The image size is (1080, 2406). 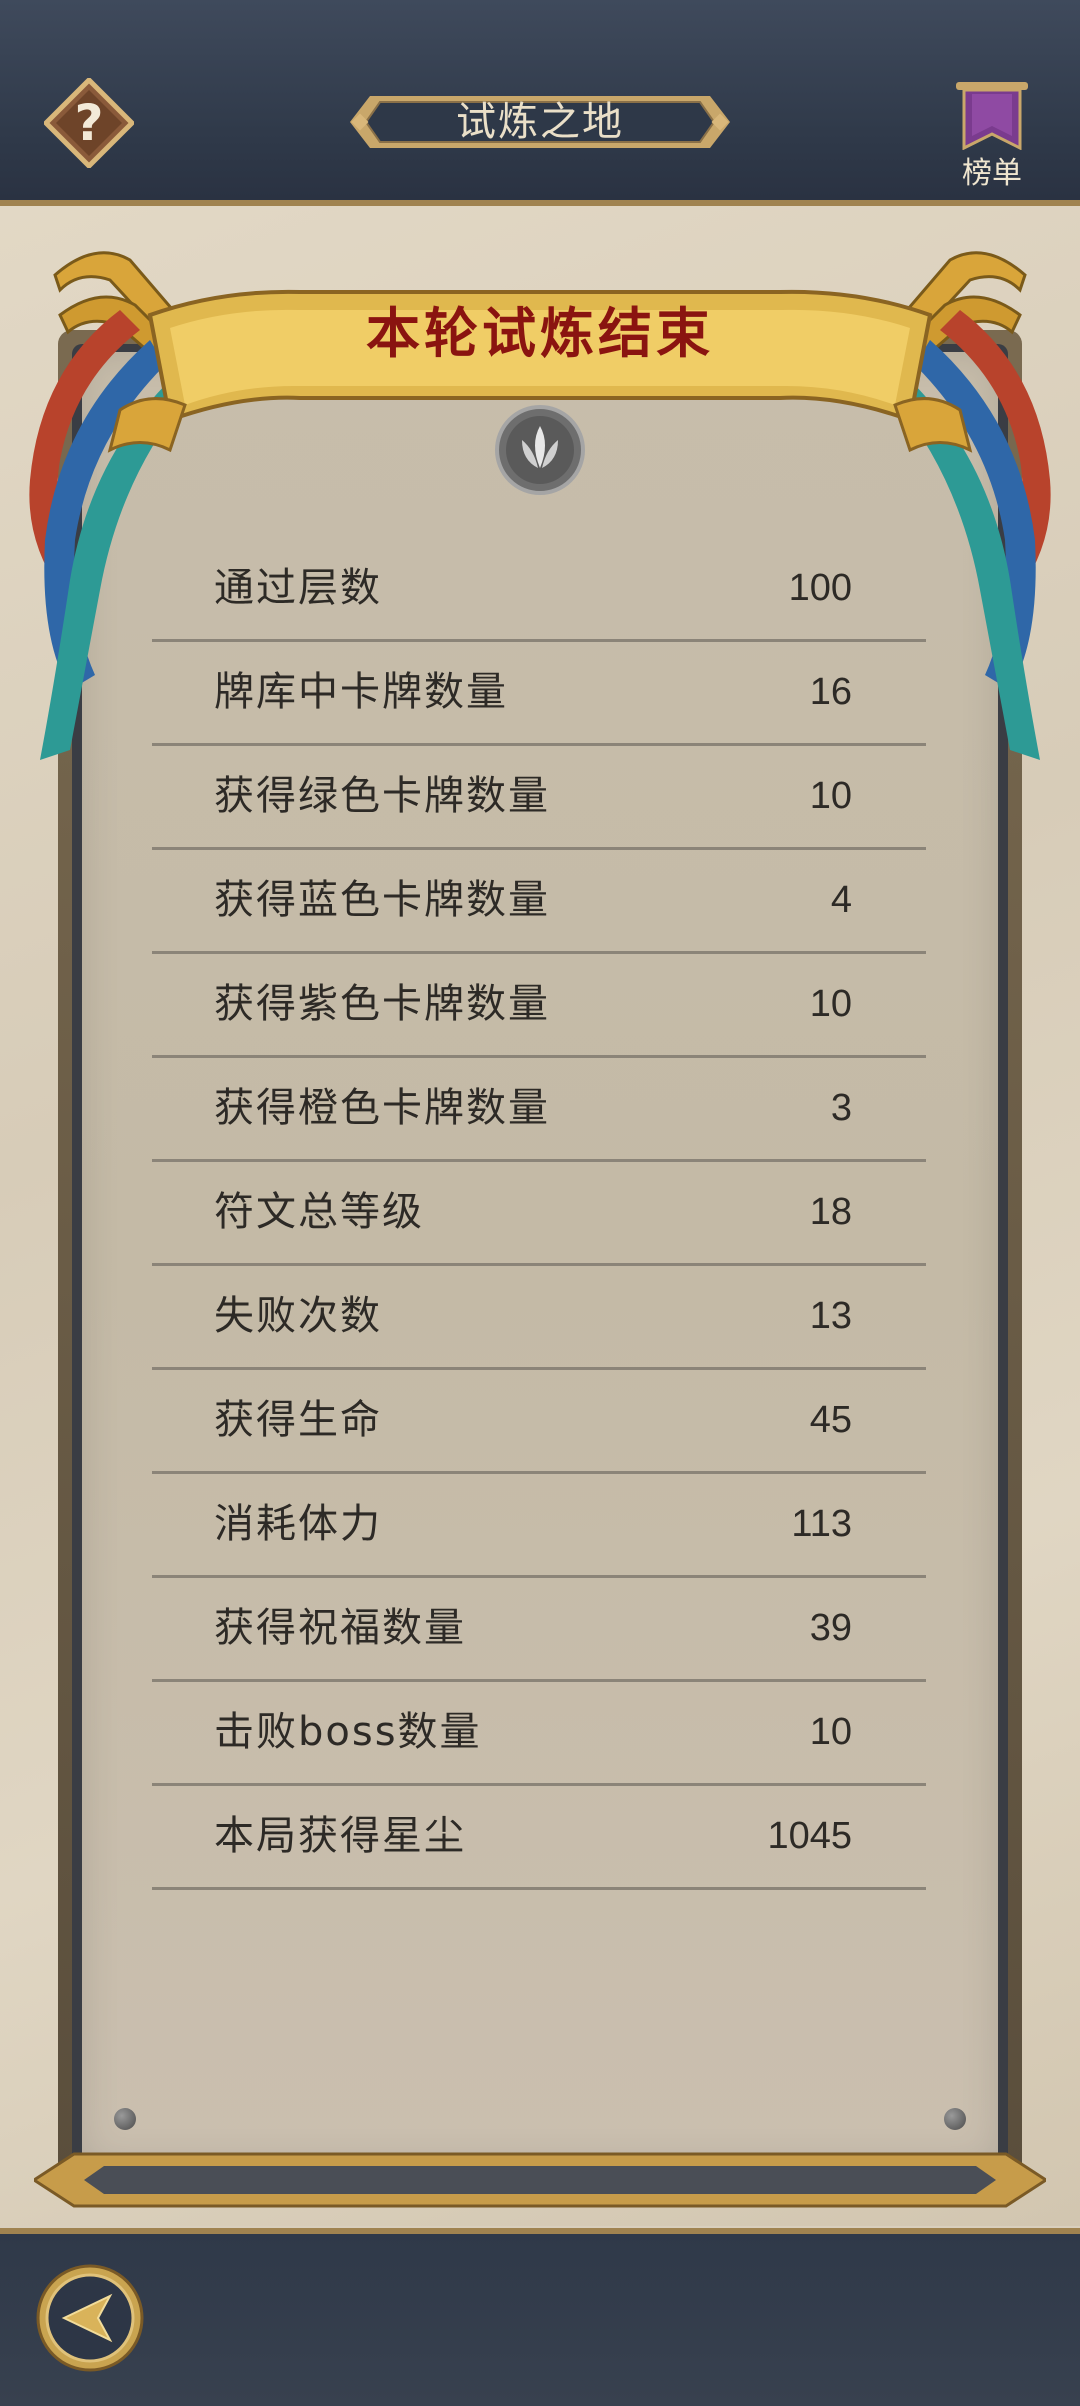 What do you see at coordinates (830, 1628) in the screenshot?
I see `stat-value: 39` at bounding box center [830, 1628].